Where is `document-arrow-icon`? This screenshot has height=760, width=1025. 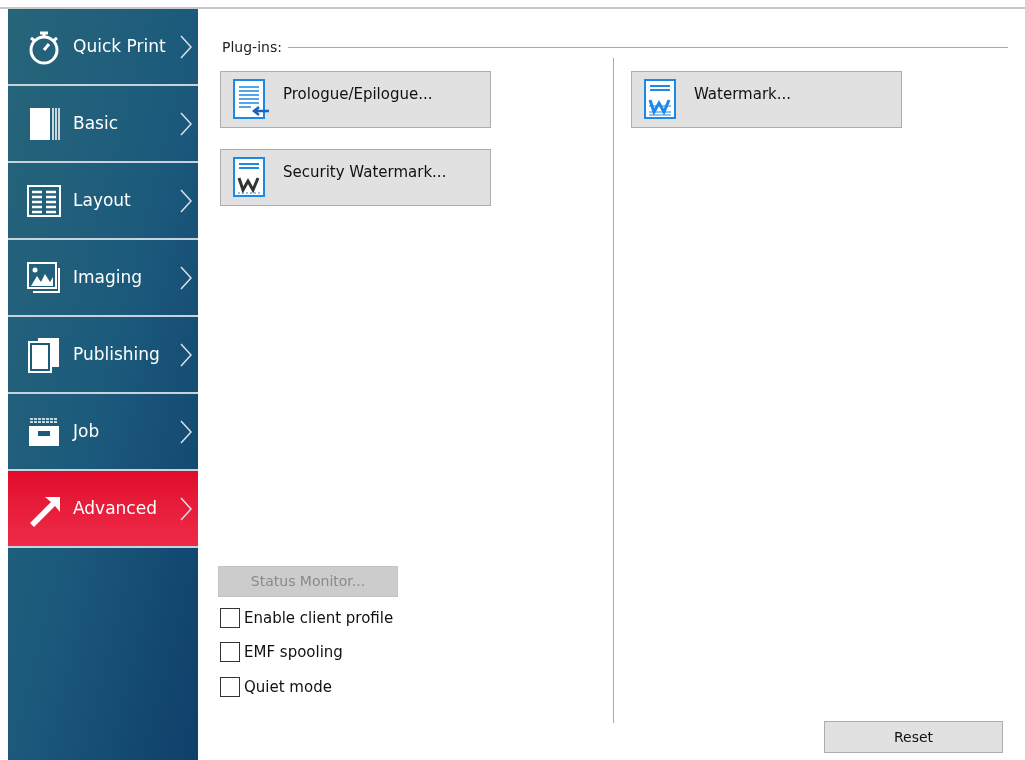
document-arrow-icon is located at coordinates (252, 99).